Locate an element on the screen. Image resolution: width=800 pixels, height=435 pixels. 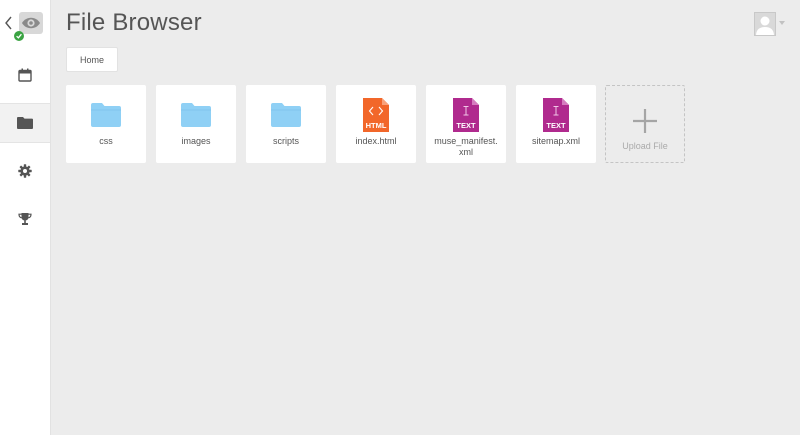
file-tile-images: images is located at coordinates (196, 124).